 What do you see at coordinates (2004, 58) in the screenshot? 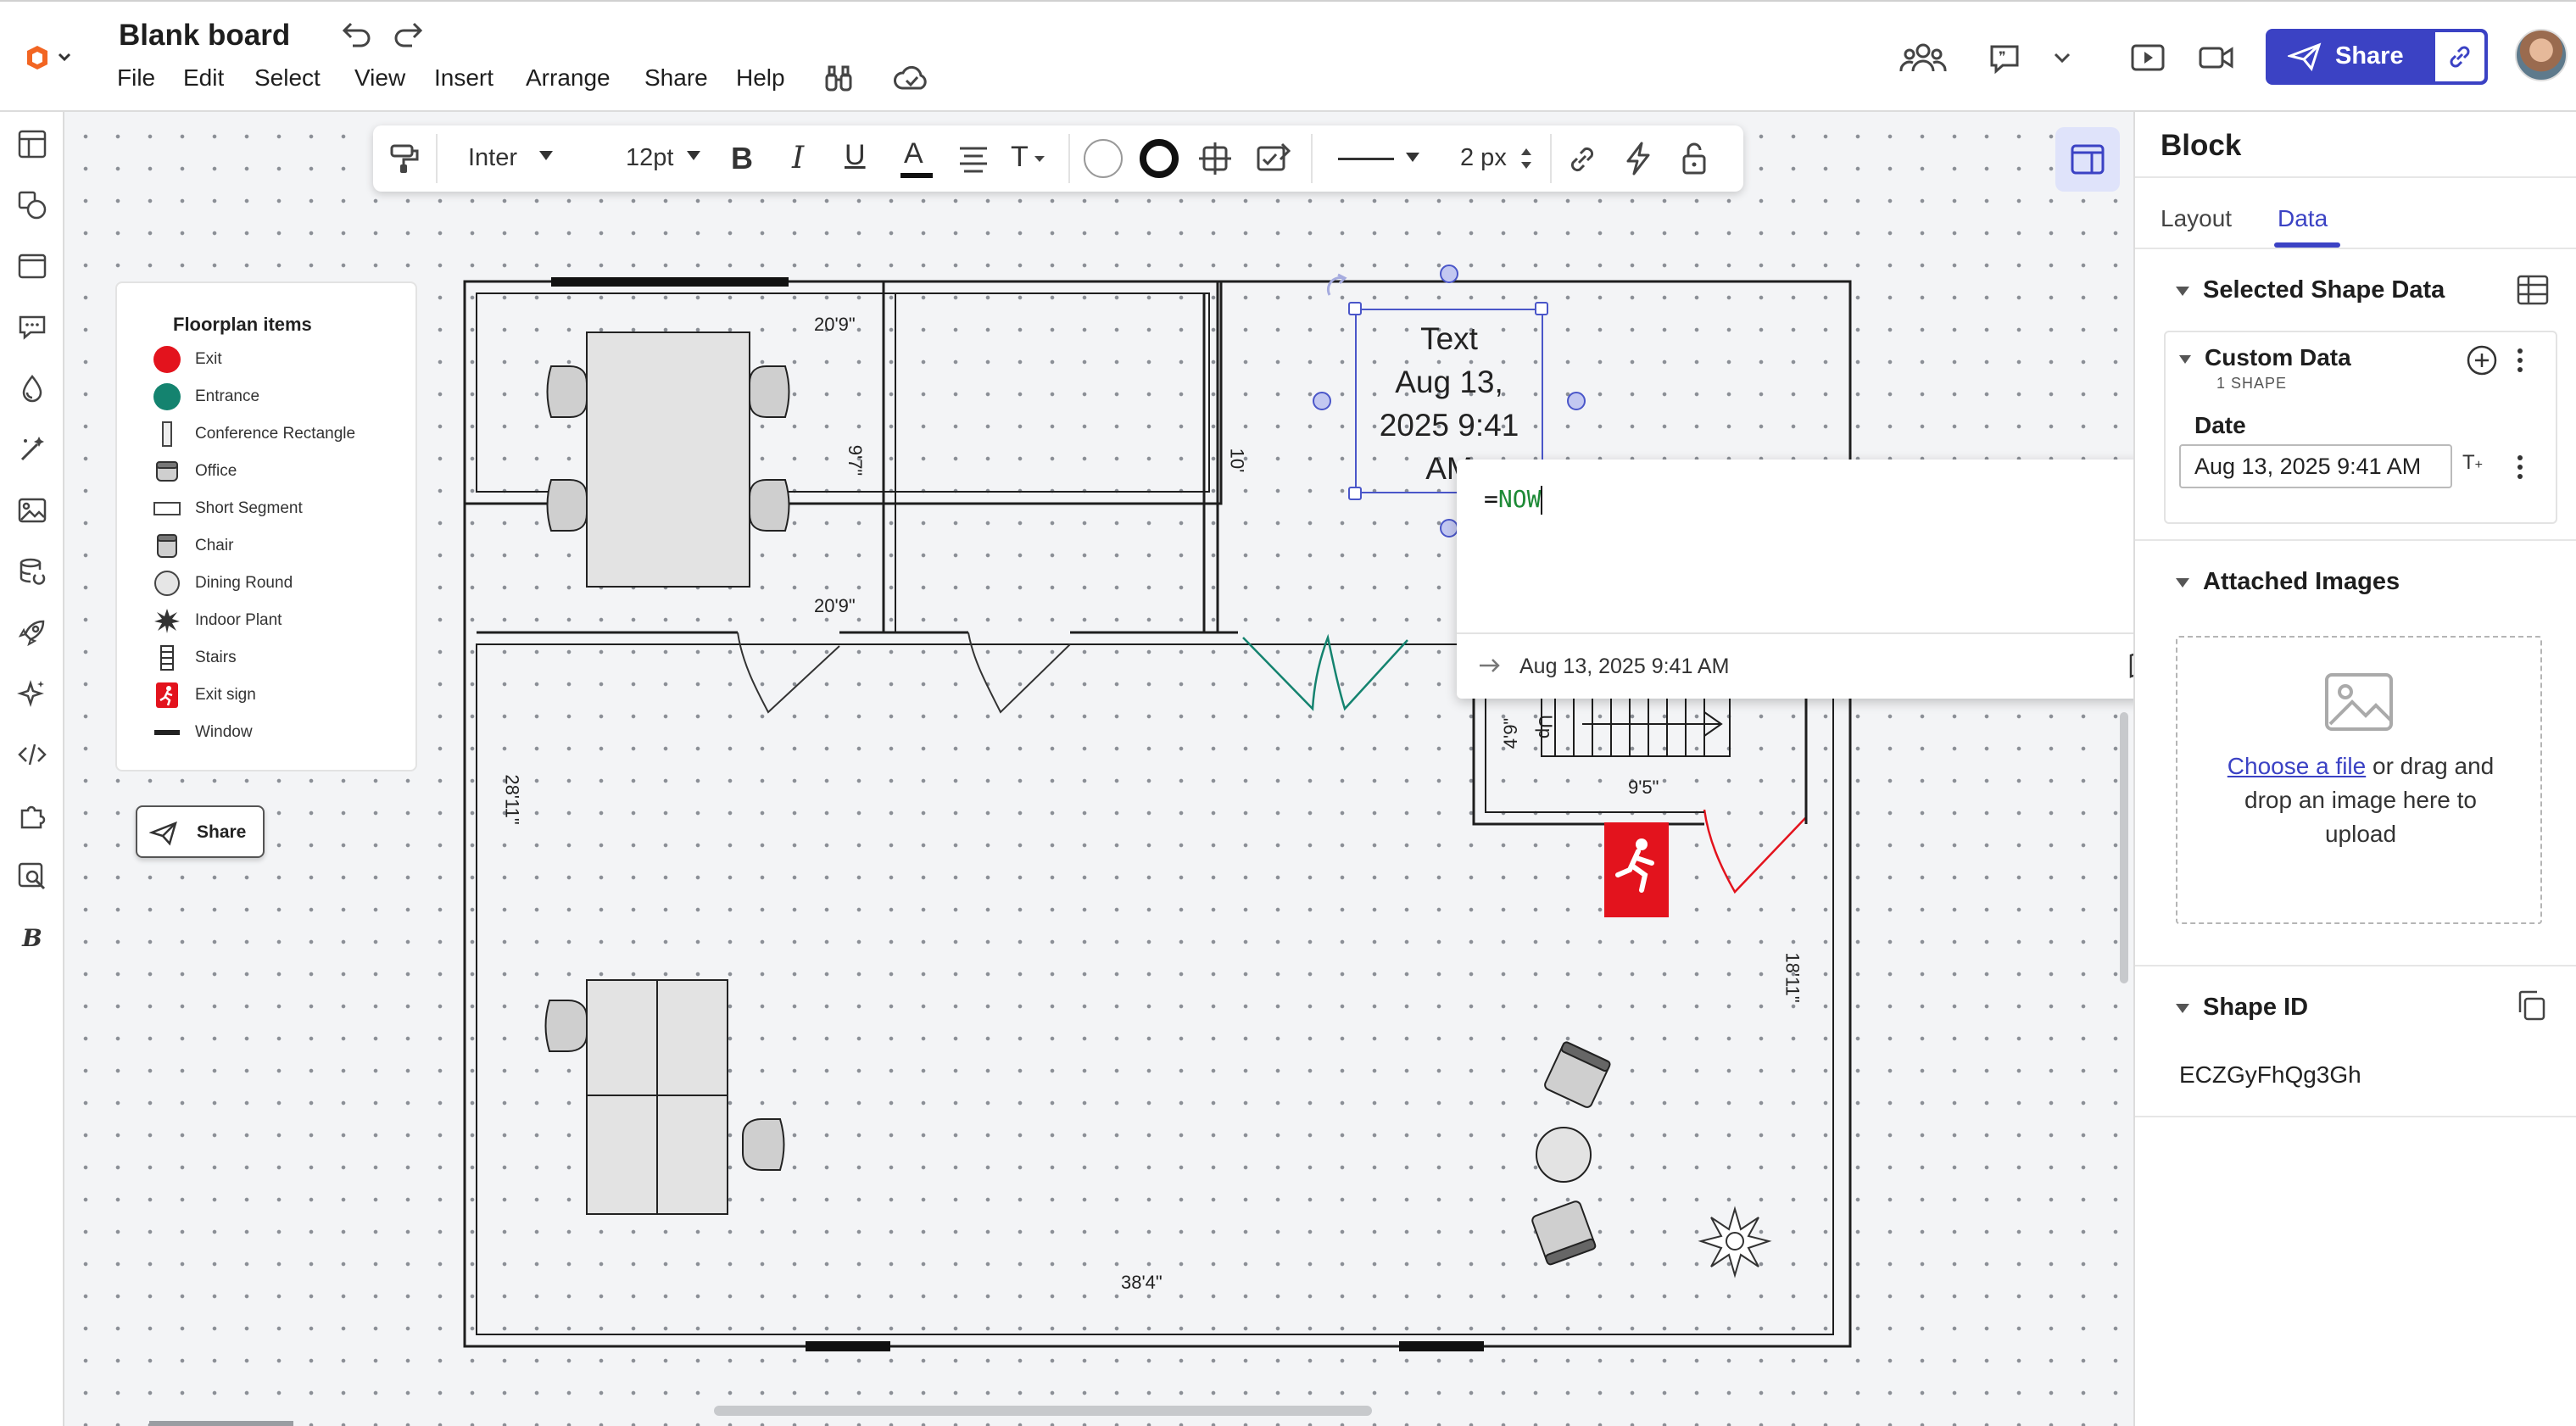
I see `comments-icon: ❞` at bounding box center [2004, 58].